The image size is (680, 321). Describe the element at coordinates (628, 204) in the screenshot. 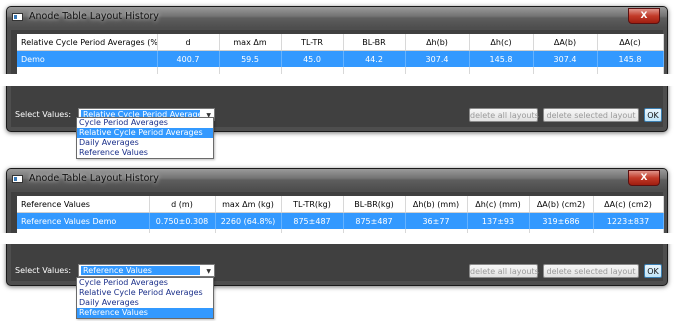

I see `column-header: ΔA(c) (cm2)` at that location.